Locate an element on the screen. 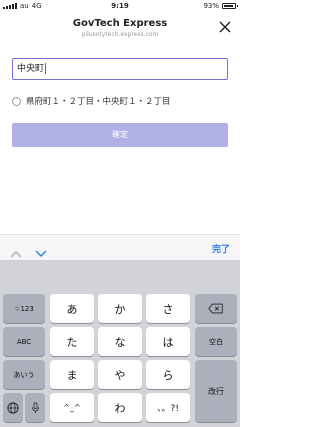  key-wa: わ is located at coordinates (120, 407).